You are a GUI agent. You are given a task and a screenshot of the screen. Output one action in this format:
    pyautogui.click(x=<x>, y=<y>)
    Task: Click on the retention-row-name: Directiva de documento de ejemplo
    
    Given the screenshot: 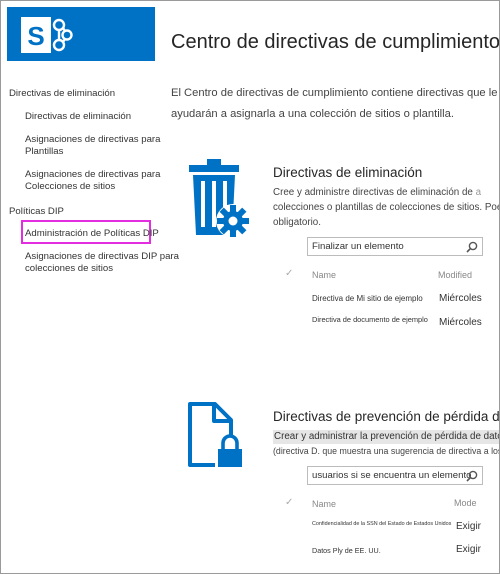 What is the action you would take?
    pyautogui.click(x=370, y=319)
    